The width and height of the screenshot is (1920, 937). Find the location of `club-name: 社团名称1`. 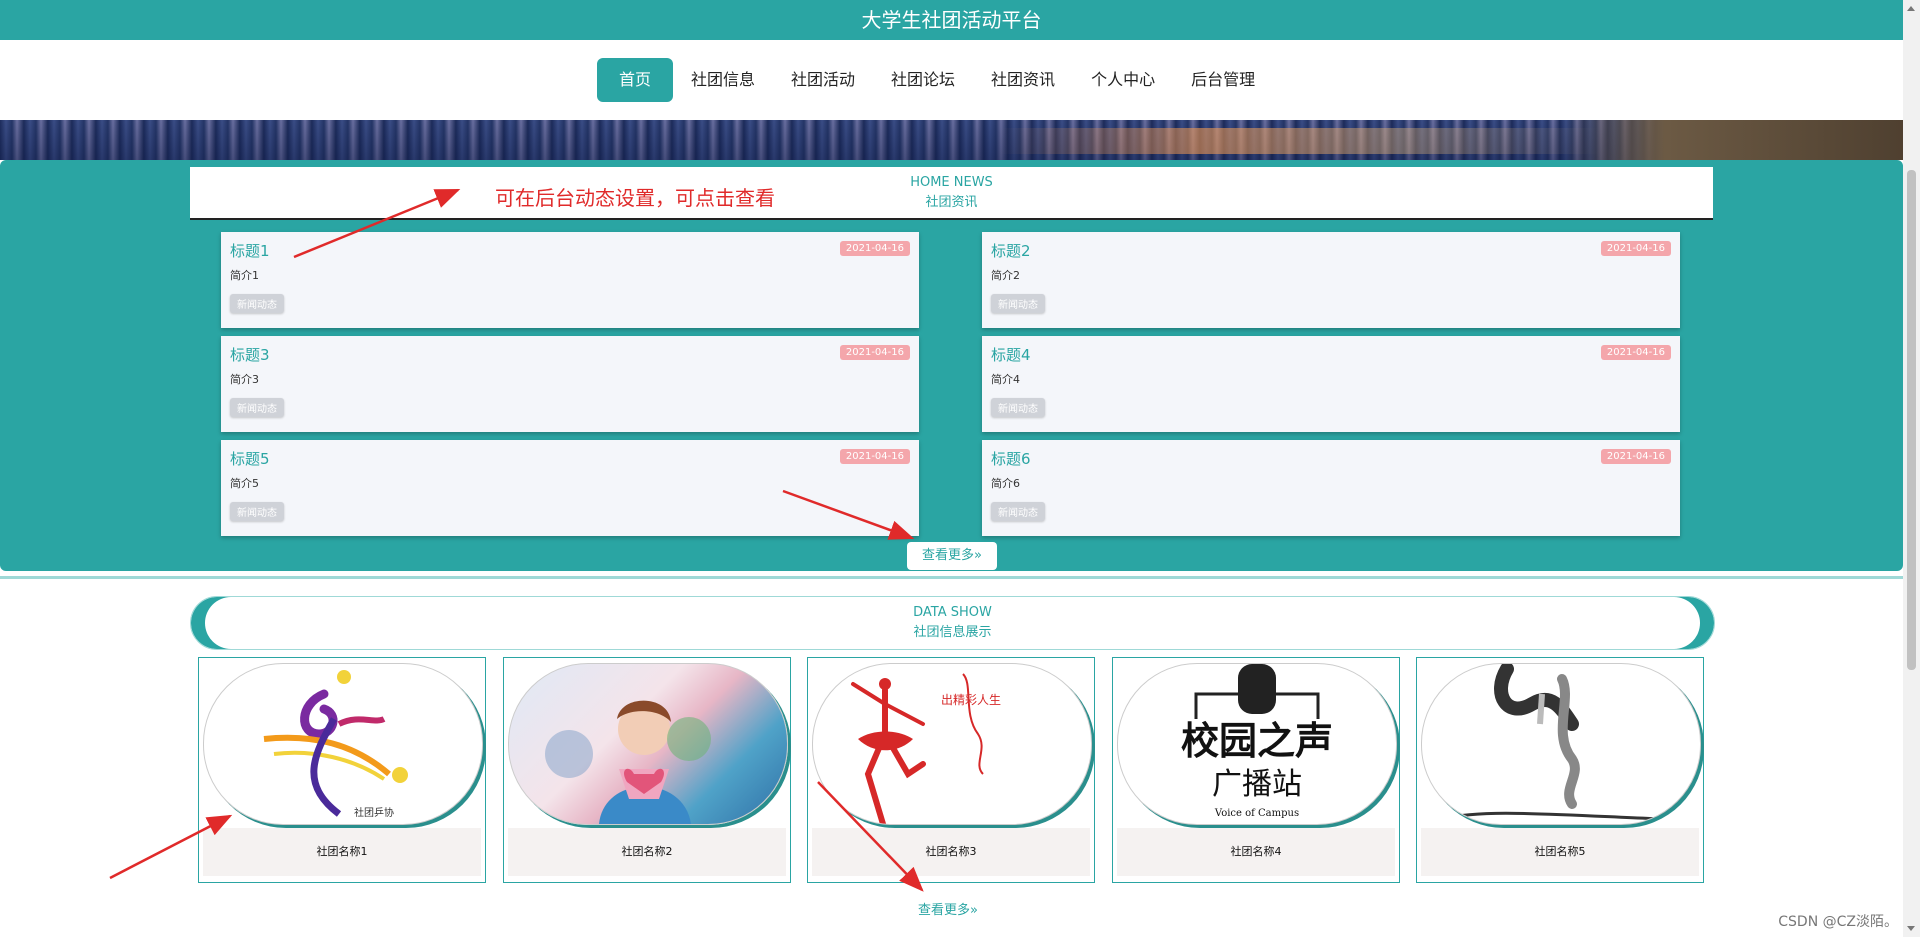

club-name: 社团名称1 is located at coordinates (342, 852).